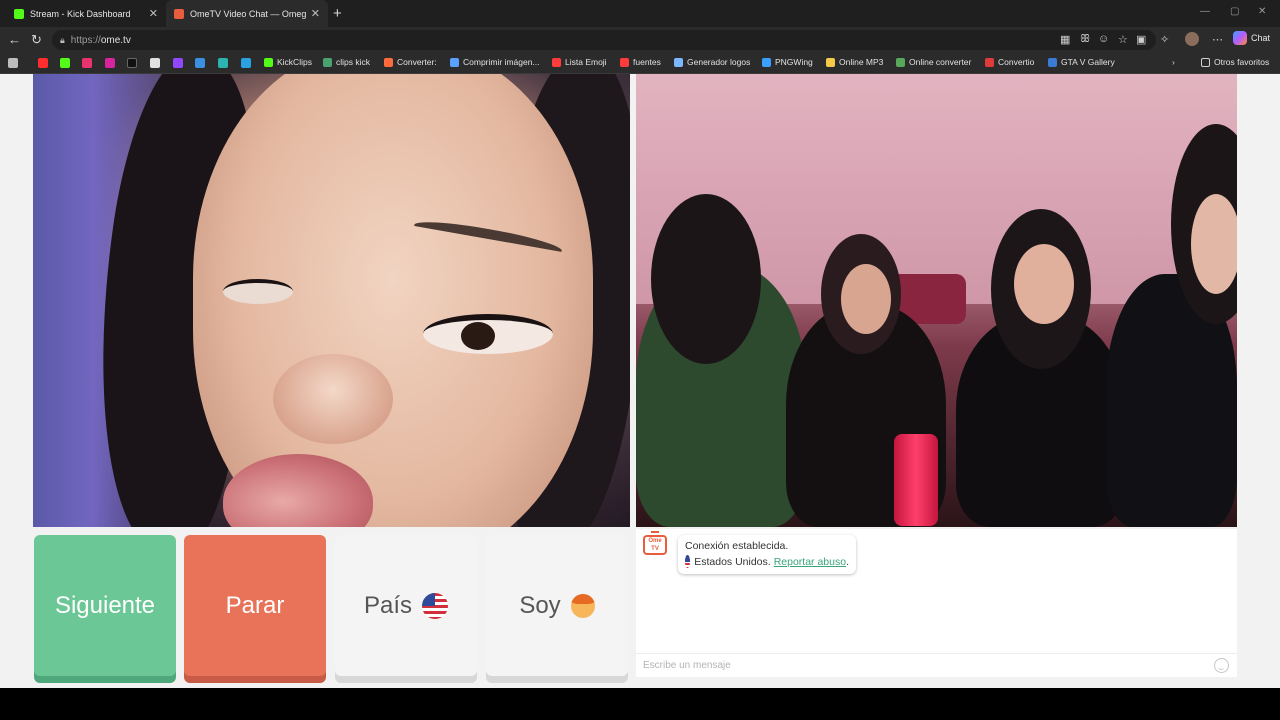  I want to click on nose-shape, so click(333, 399).